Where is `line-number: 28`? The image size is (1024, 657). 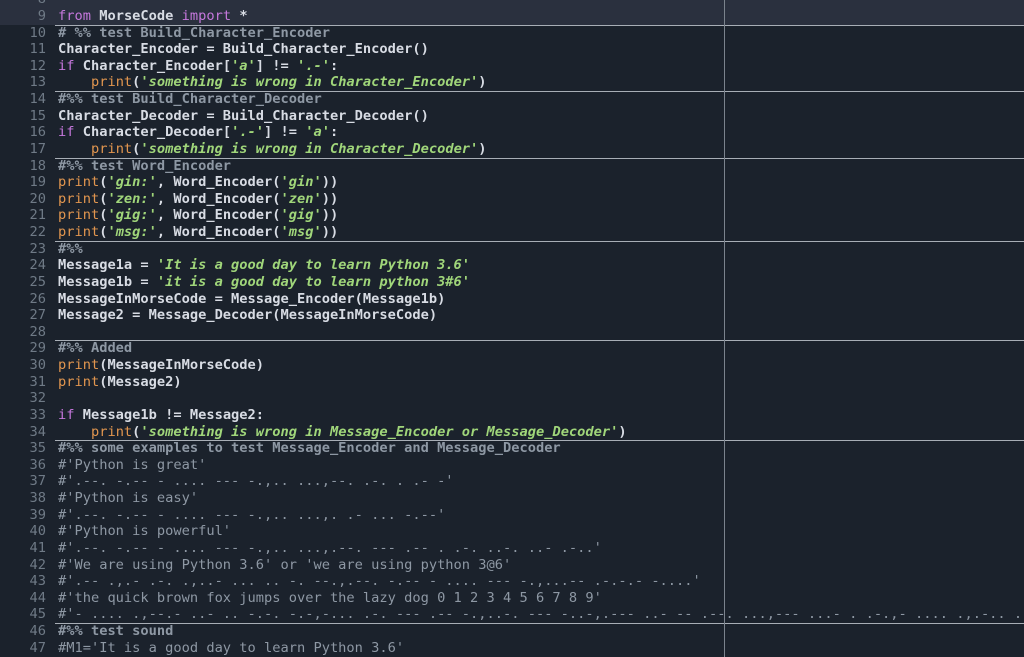
line-number: 28 is located at coordinates (37, 331).